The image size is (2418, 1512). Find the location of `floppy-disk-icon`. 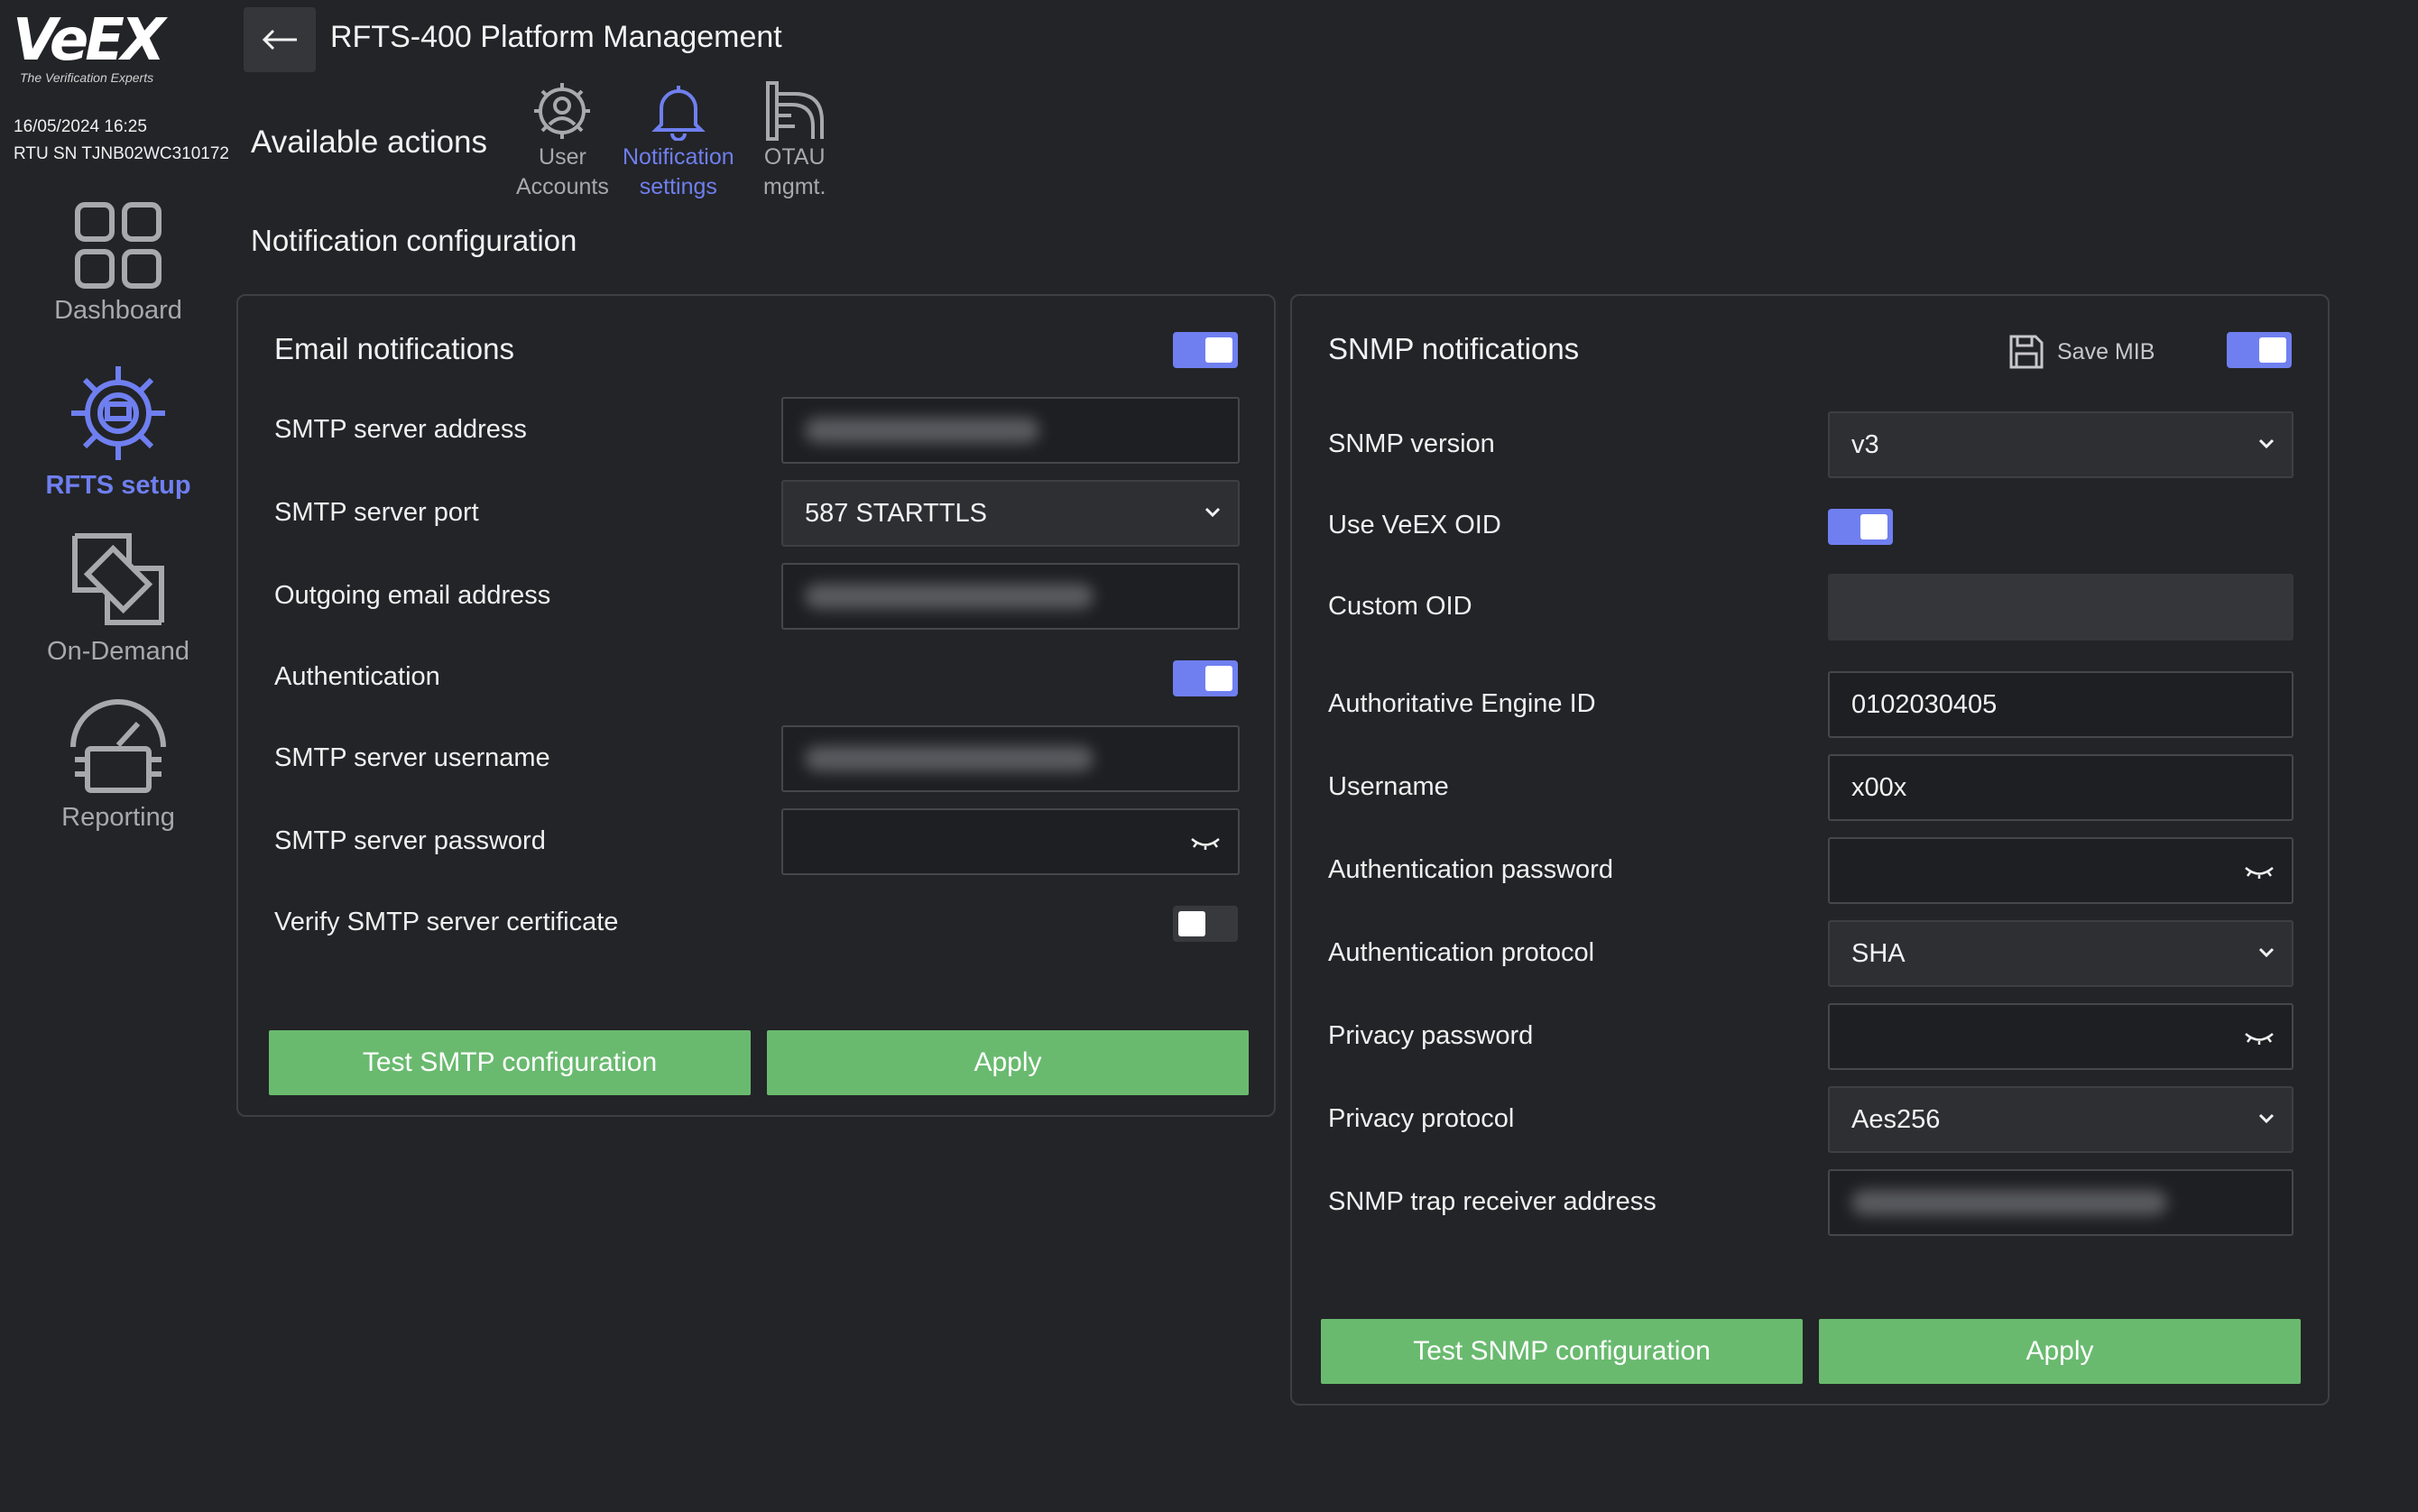

floppy-disk-icon is located at coordinates (2026, 352).